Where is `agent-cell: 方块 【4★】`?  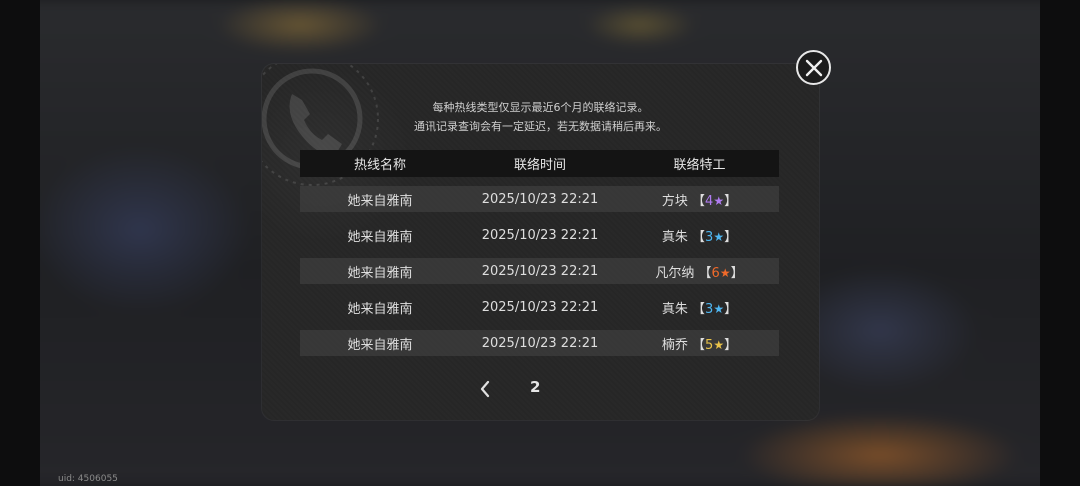
agent-cell: 方块 【4★】 is located at coordinates (699, 201).